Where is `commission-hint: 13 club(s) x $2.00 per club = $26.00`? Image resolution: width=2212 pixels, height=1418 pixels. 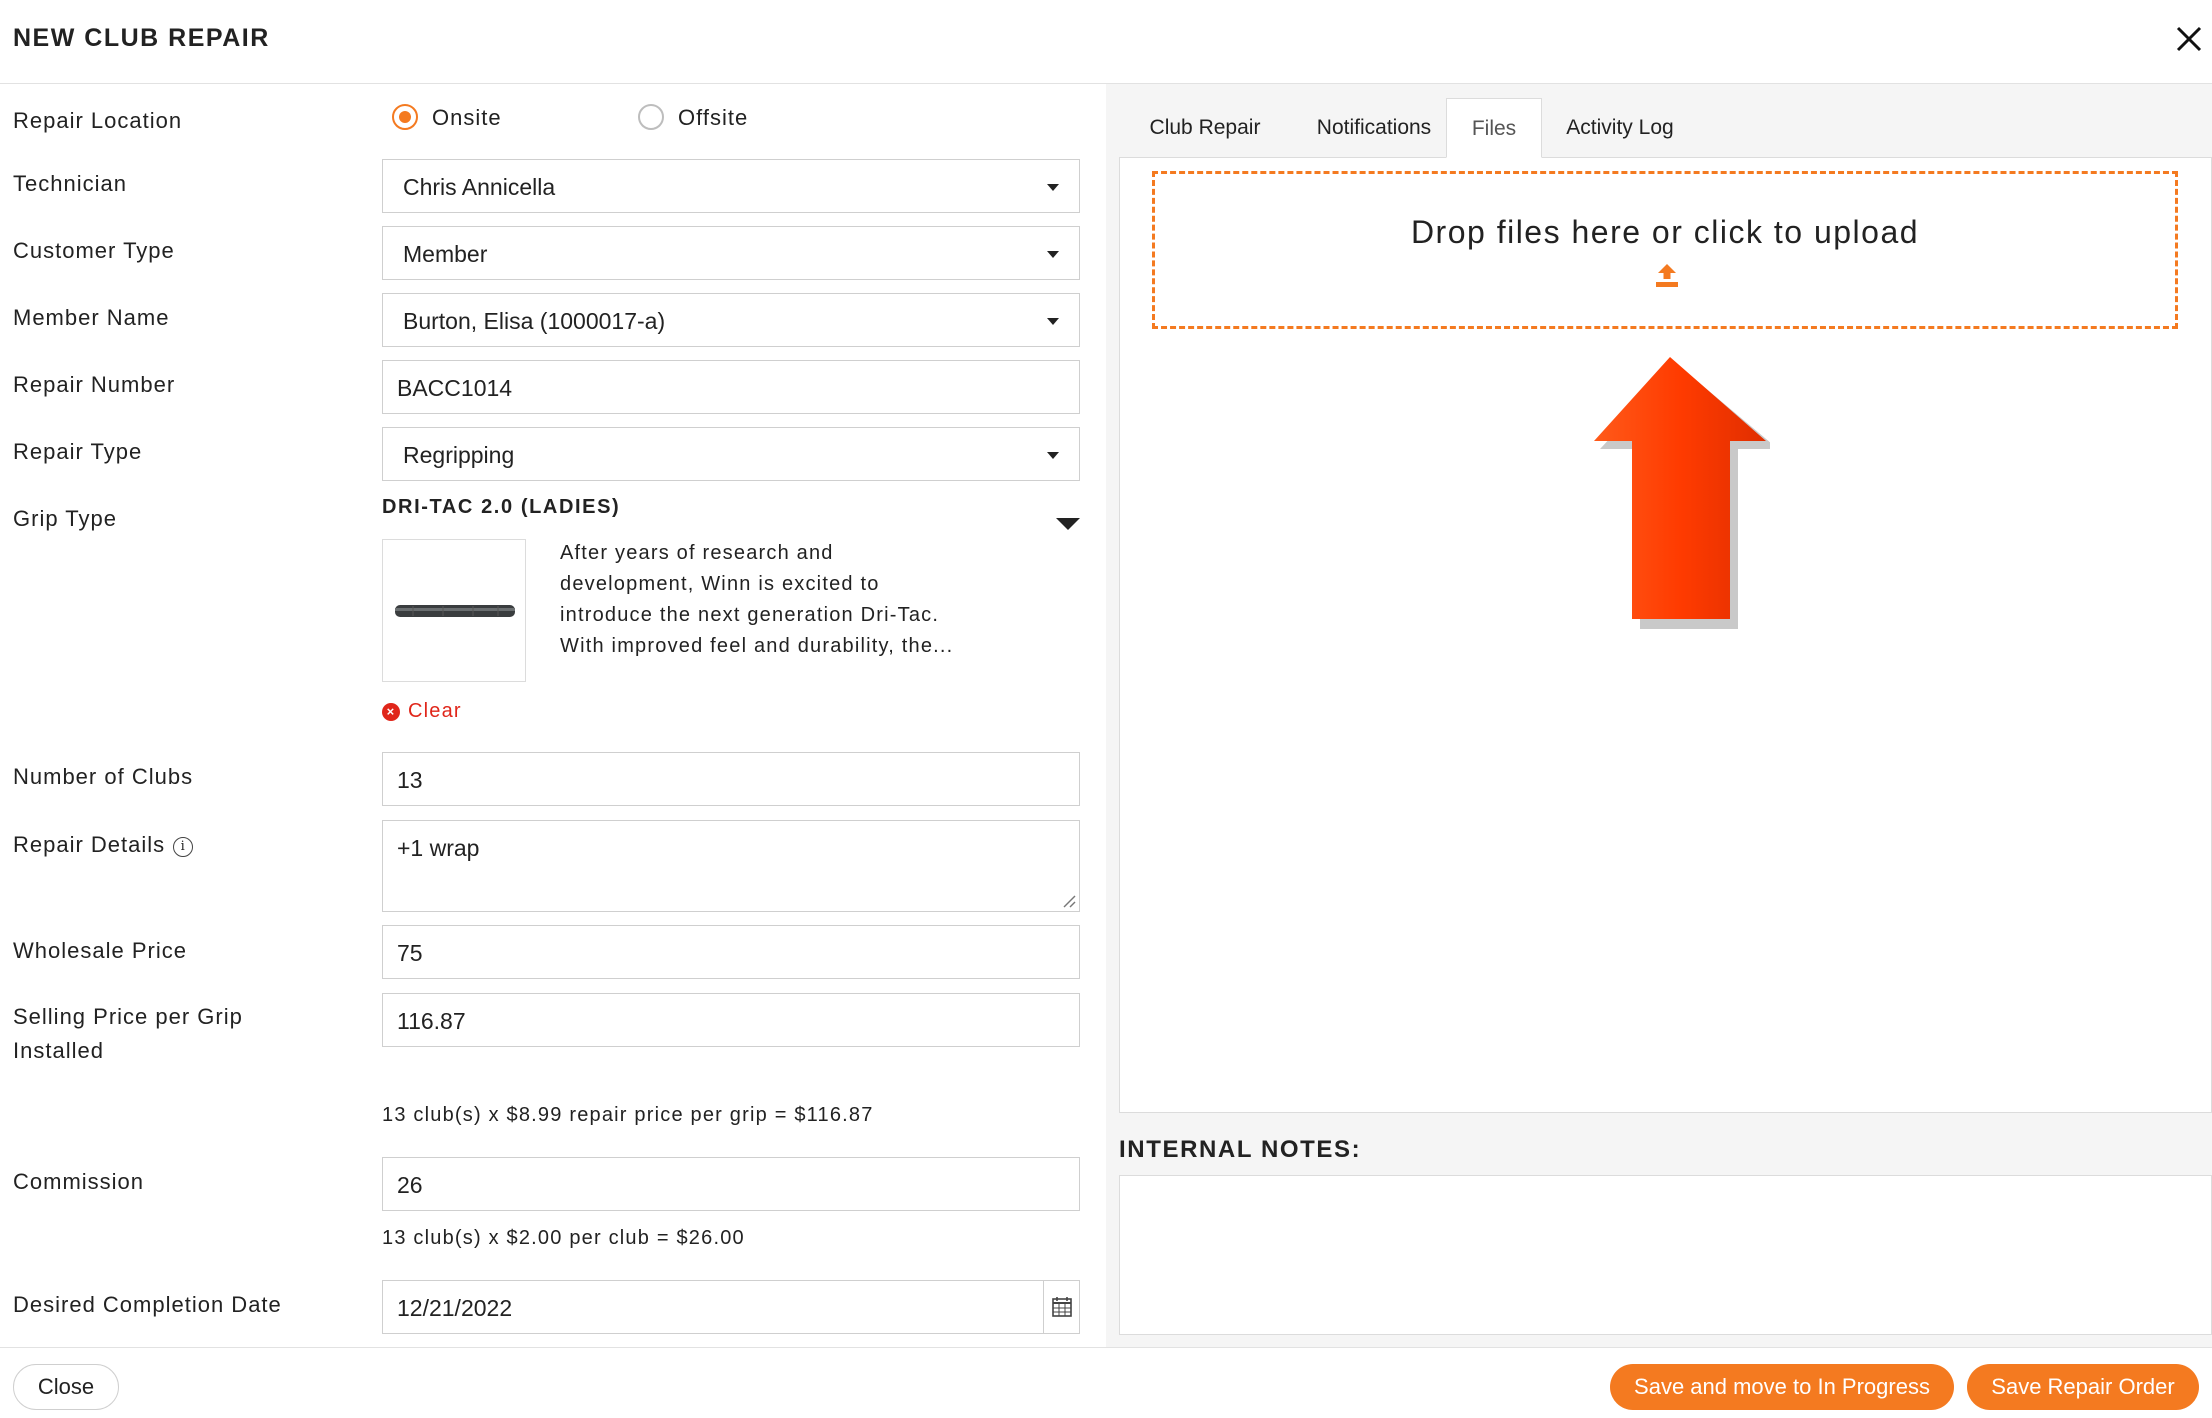 commission-hint: 13 club(s) x $2.00 per club = $26.00 is located at coordinates (563, 1238).